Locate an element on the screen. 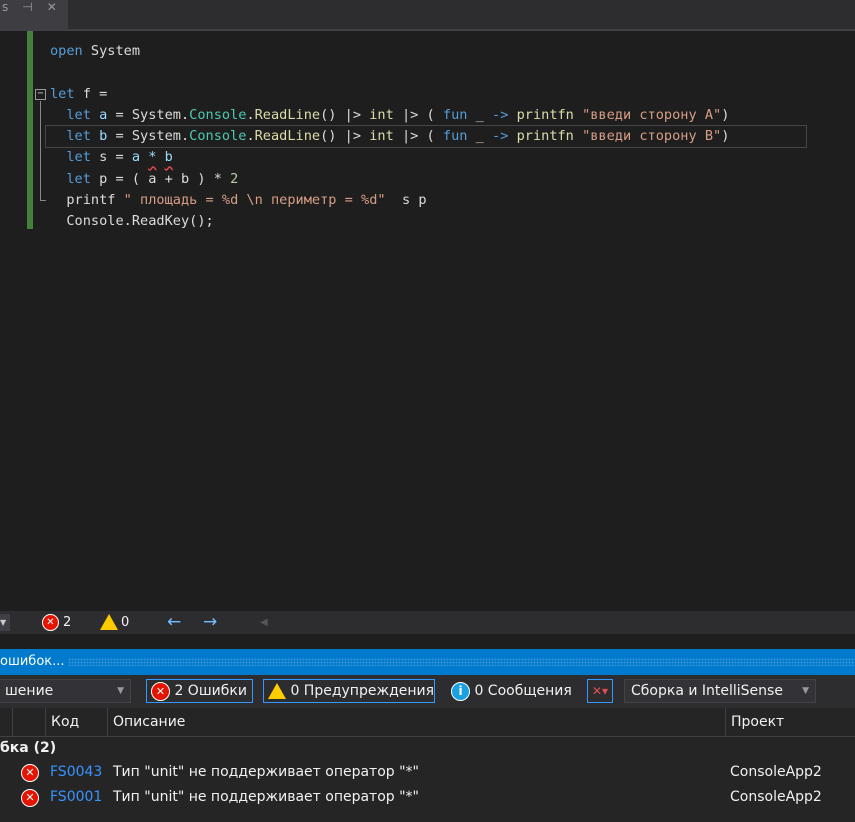 The height and width of the screenshot is (822, 855). code-token: = is located at coordinates (119, 157).